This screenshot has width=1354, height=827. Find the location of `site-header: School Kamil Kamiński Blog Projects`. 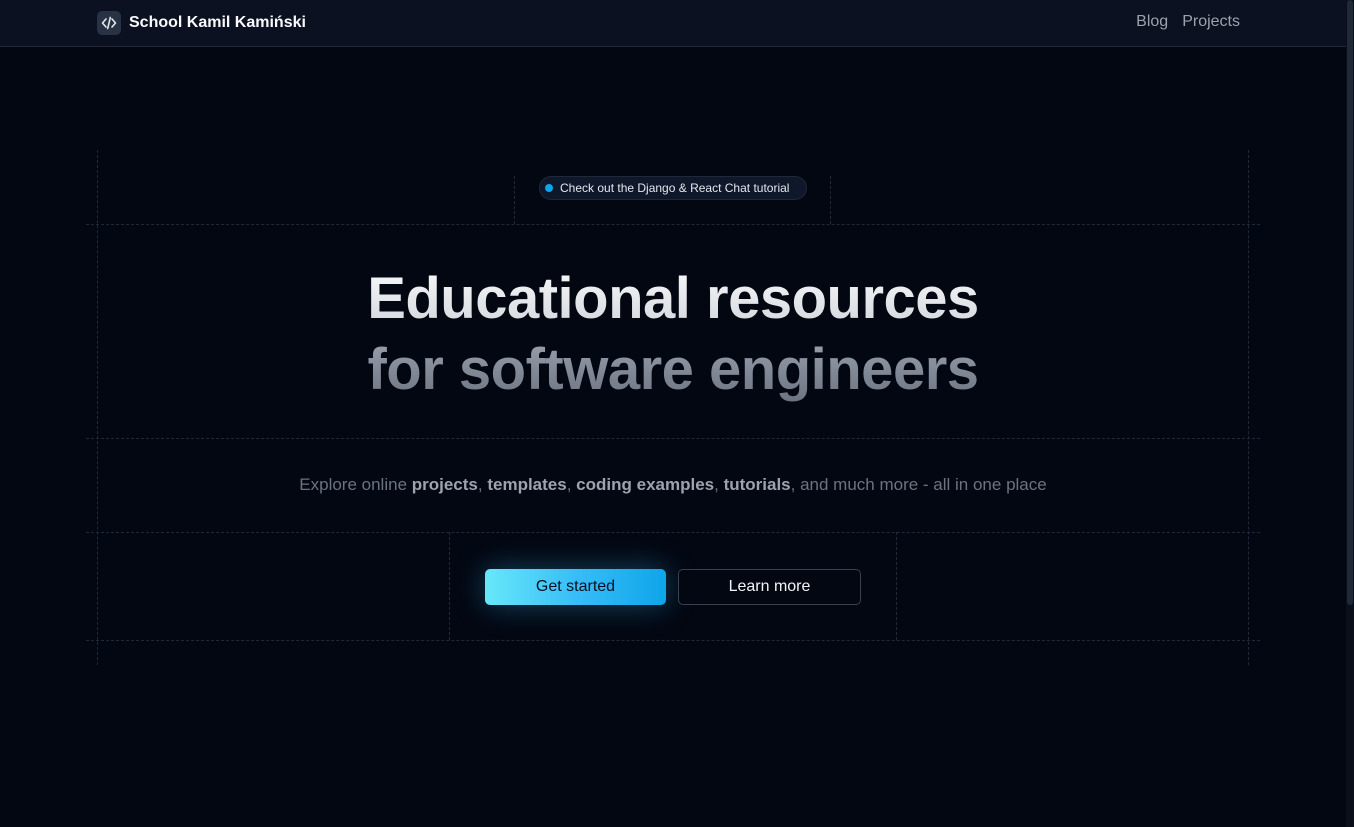

site-header: School Kamil Kamiński Blog Projects is located at coordinates (673, 23).